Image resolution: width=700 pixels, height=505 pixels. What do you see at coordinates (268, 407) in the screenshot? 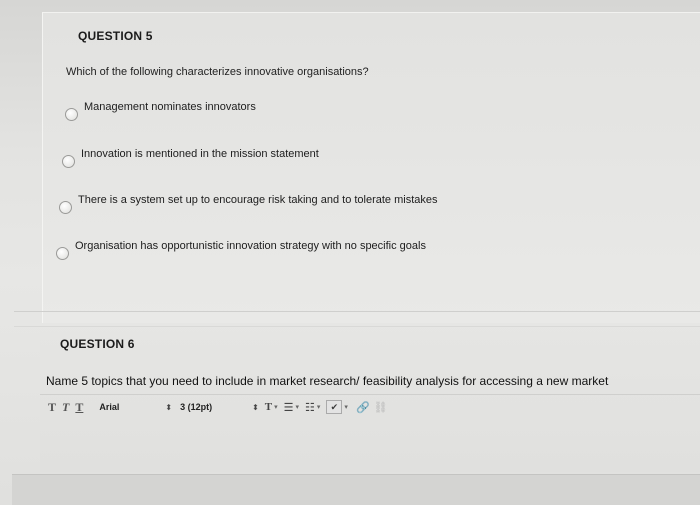
I see `text-color-button: T` at bounding box center [268, 407].